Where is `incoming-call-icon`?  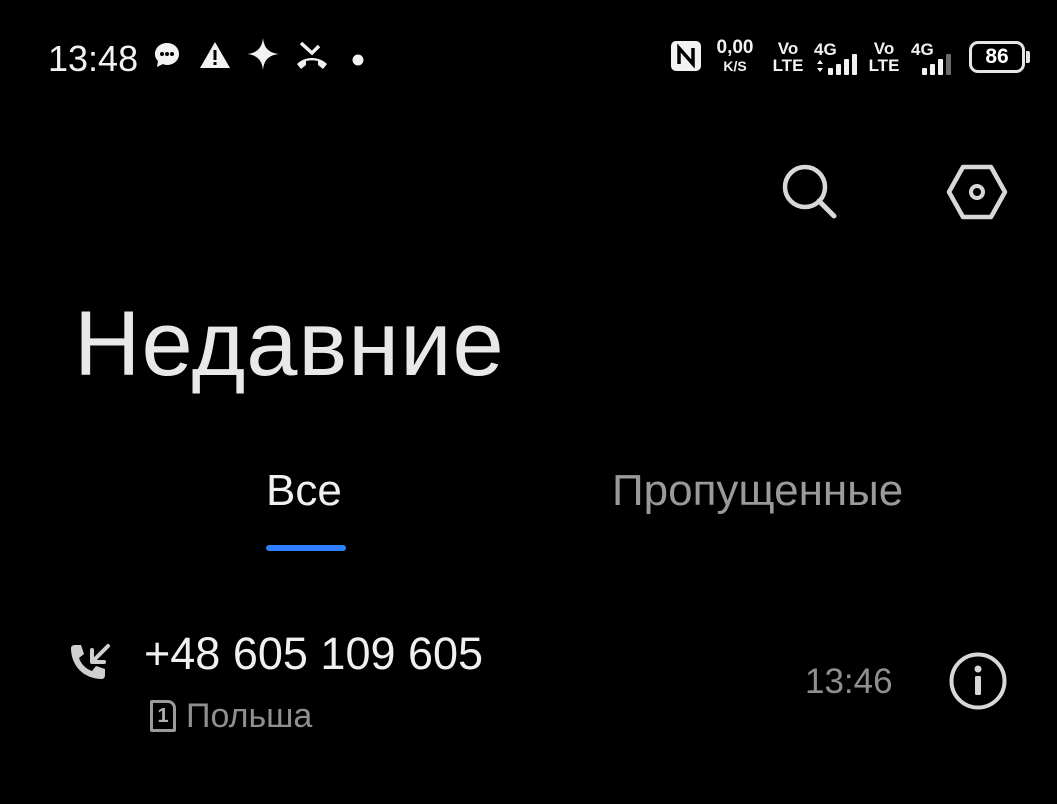
incoming-call-icon is located at coordinates (90, 667).